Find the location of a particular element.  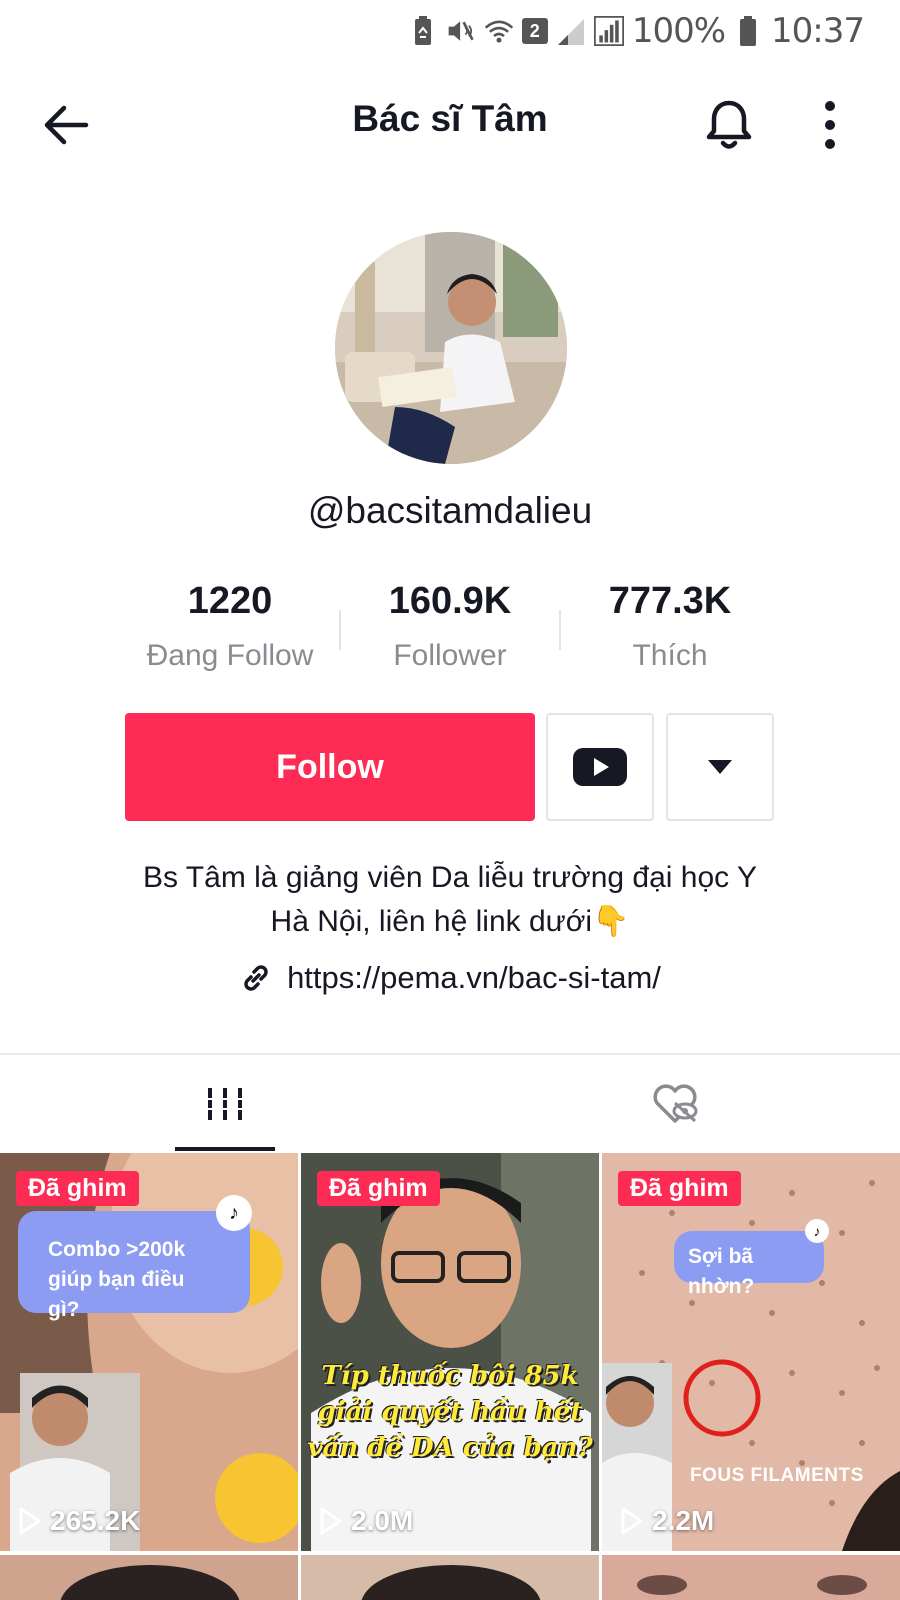

followers-stat: 160.9K Follower is located at coordinates (450, 626).